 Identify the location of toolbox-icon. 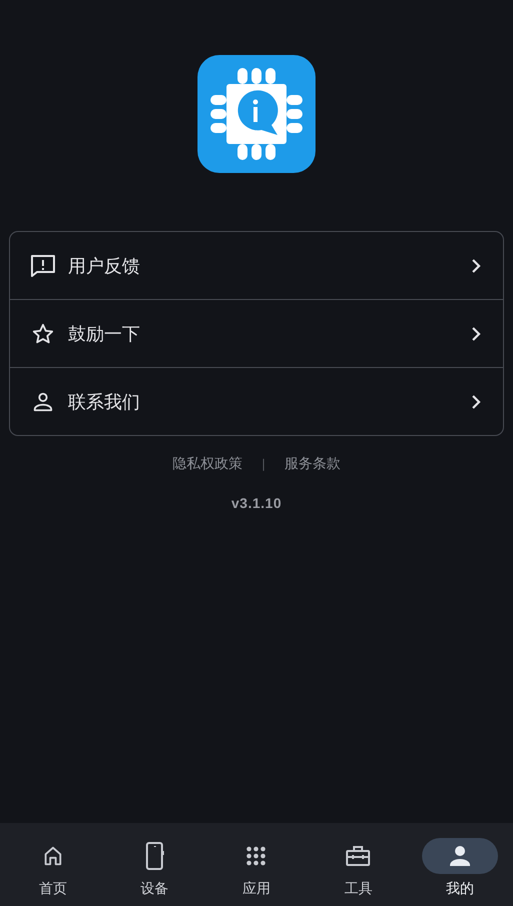
(358, 856).